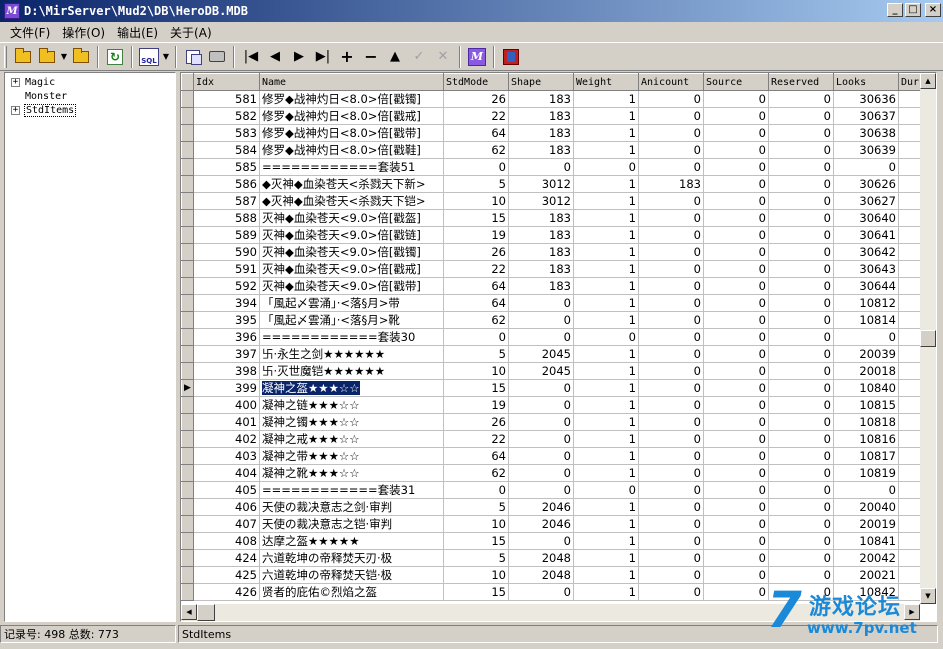 The image size is (943, 649). What do you see at coordinates (351, 99) in the screenshot?
I see `cell-name: 修罗◆战神灼日<8.0>倍[戳镯]` at bounding box center [351, 99].